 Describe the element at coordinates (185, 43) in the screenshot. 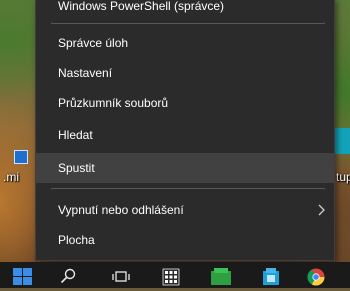

I see `menu-item-task-manager: Správce úloh` at that location.